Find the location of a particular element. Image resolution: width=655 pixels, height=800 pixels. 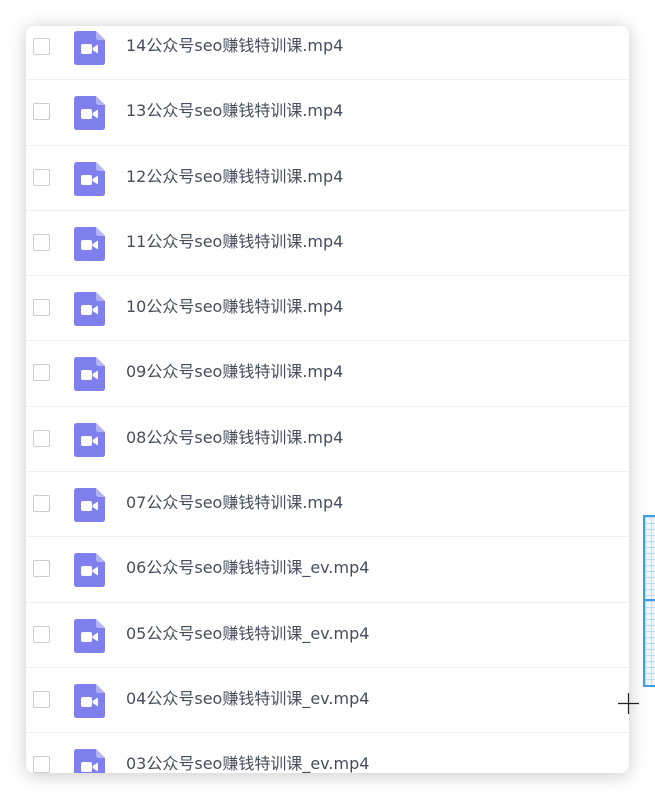

file-name: 06公众号seo赚钱特训课_ev.mp4 is located at coordinates (247, 568).